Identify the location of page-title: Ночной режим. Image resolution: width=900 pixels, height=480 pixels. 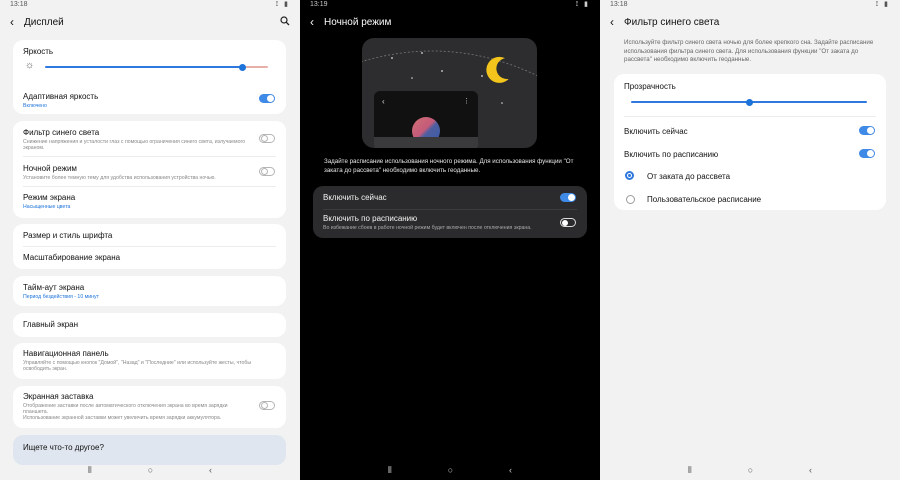
(358, 22).